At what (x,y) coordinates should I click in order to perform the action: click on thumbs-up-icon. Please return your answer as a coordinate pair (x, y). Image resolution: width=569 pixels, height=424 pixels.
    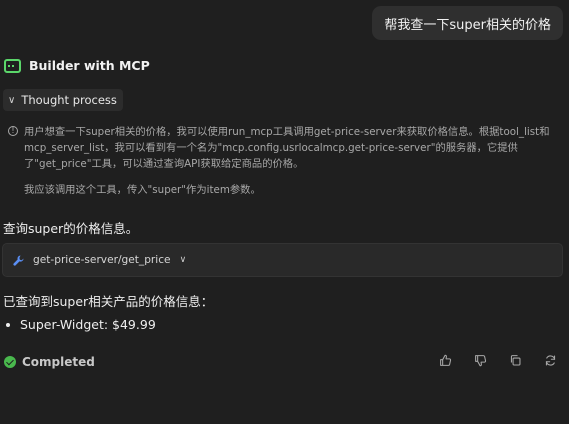
    Looking at the image, I should click on (445, 360).